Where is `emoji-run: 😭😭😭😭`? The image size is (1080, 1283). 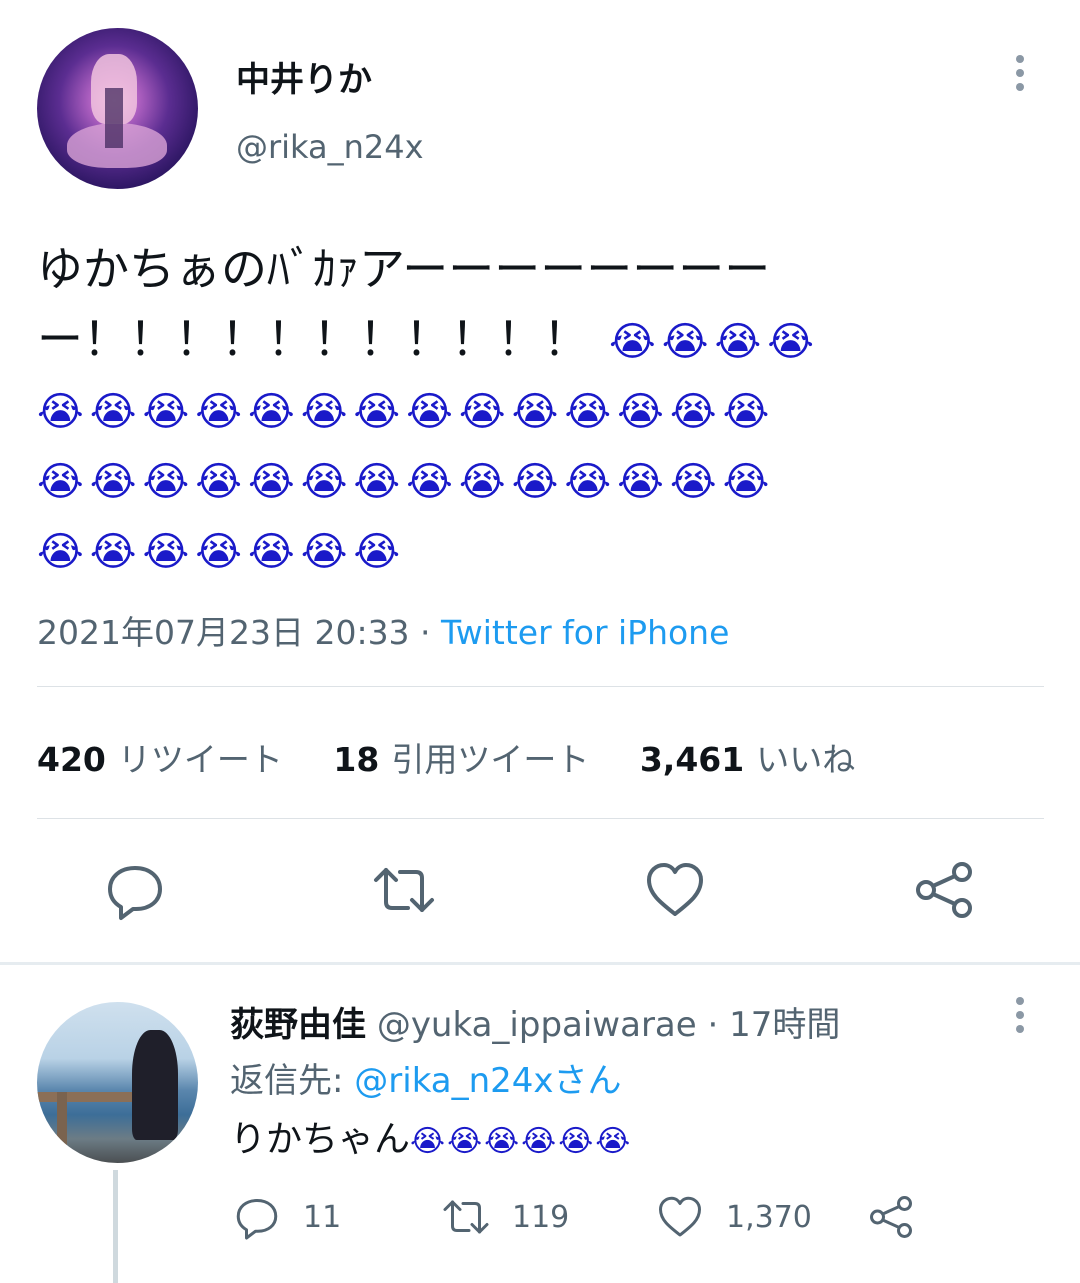 emoji-run: 😭😭😭😭 is located at coordinates (714, 342).